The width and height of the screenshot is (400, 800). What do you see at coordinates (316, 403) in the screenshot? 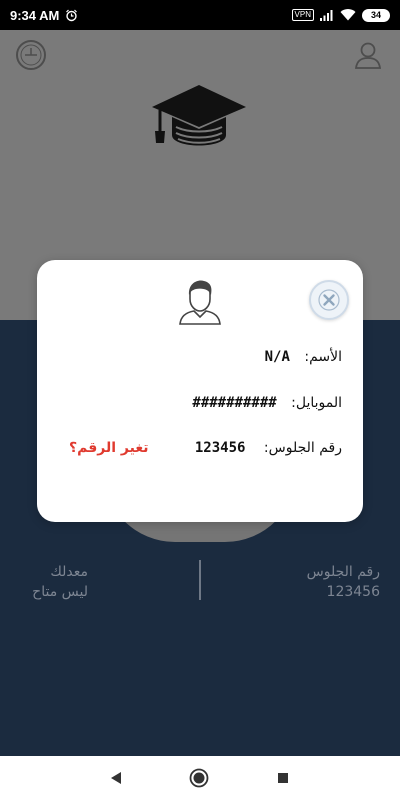
I see `mobile-label: الموبايل:` at bounding box center [316, 403].